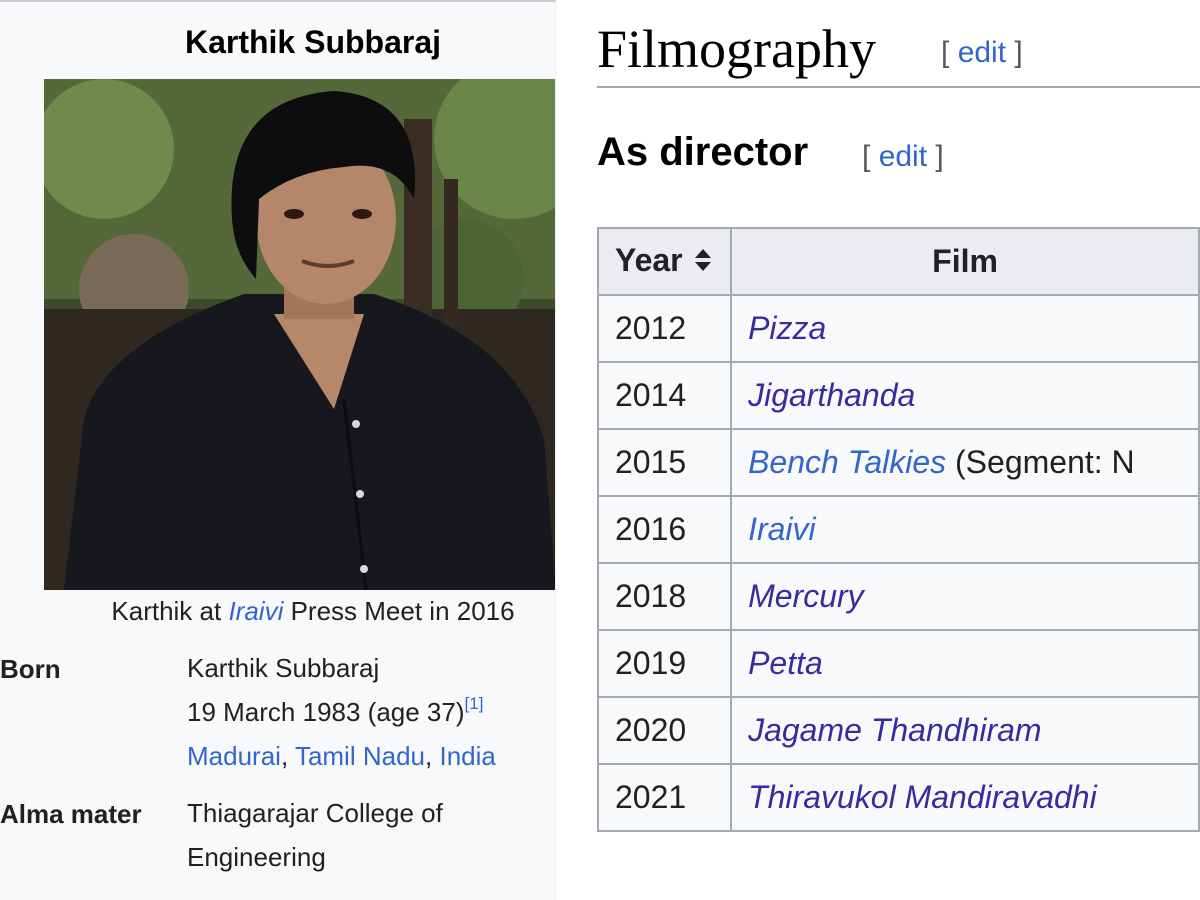 Image resolution: width=1200 pixels, height=900 pixels. What do you see at coordinates (313, 42) in the screenshot?
I see `infobox-title: Karthik Subbaraj` at bounding box center [313, 42].